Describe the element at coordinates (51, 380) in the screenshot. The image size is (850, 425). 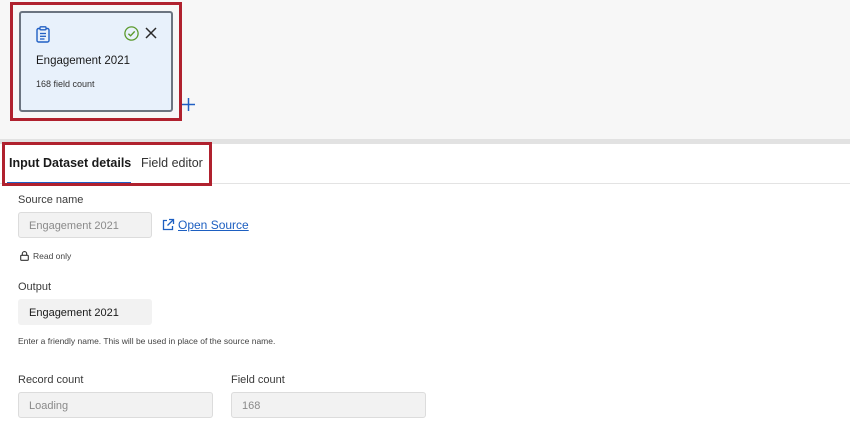
I see `record-count-label: Record count` at that location.